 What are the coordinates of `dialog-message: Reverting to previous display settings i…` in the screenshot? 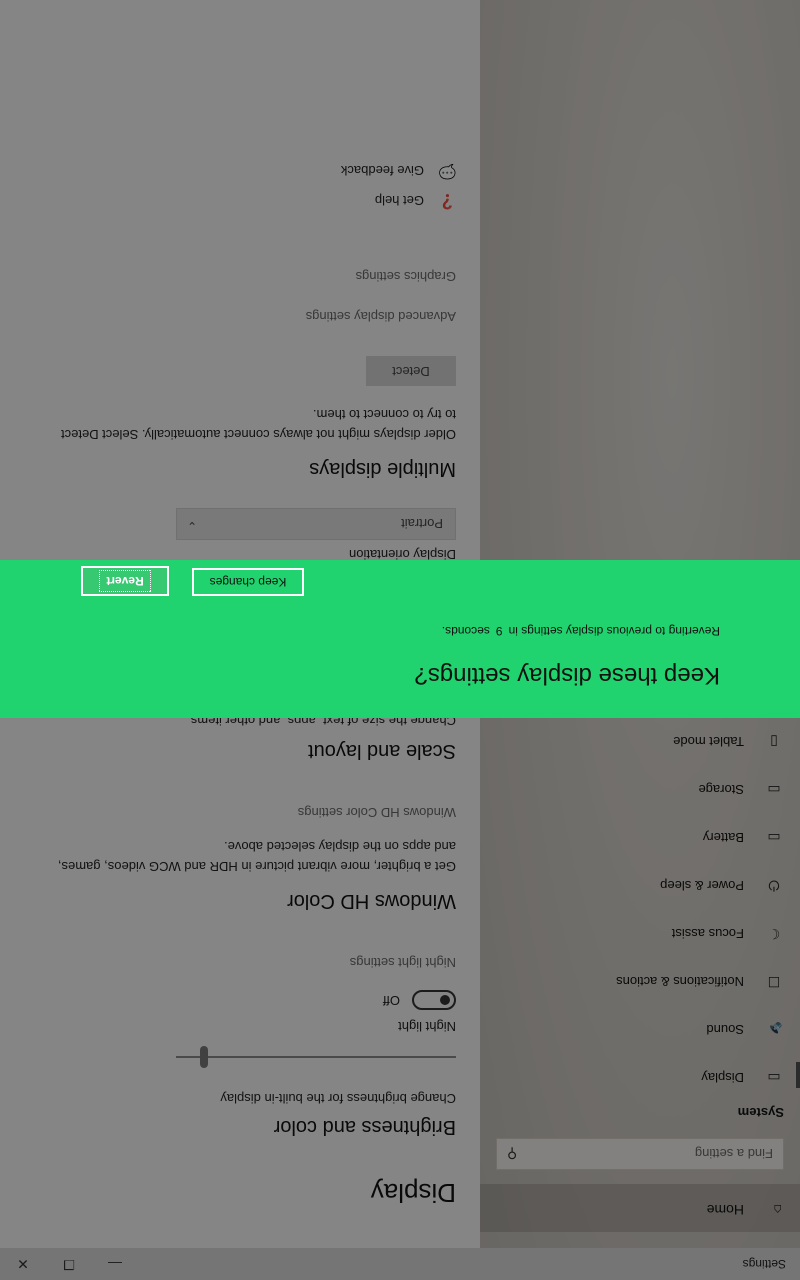 It's located at (581, 631).